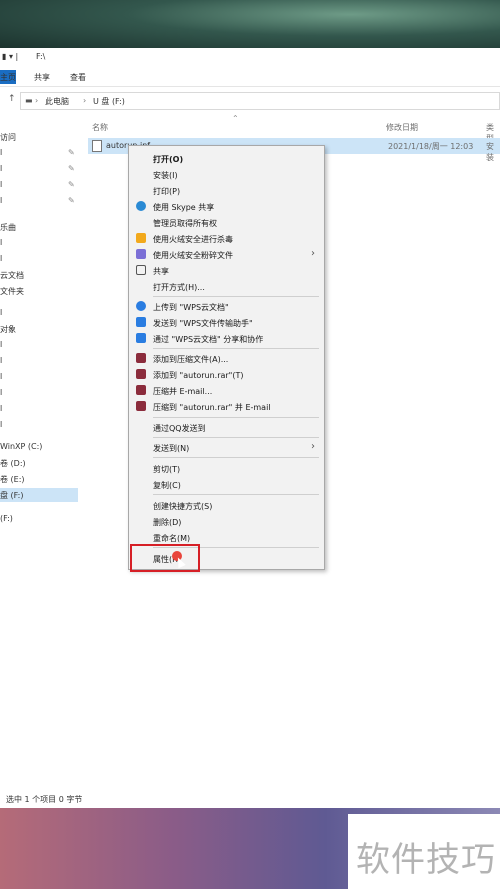  Describe the element at coordinates (12, 495) in the screenshot. I see `nav-item-label: 盘 (F:)` at that location.